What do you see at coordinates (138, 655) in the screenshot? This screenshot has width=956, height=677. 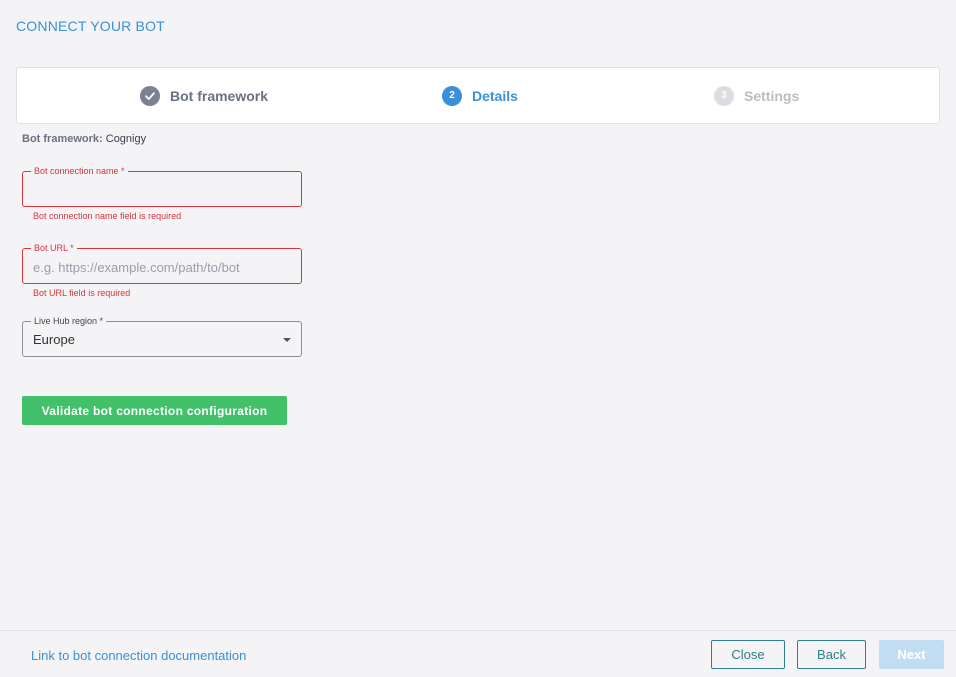 I see `documentation-link: Link to bot connection documentation` at bounding box center [138, 655].